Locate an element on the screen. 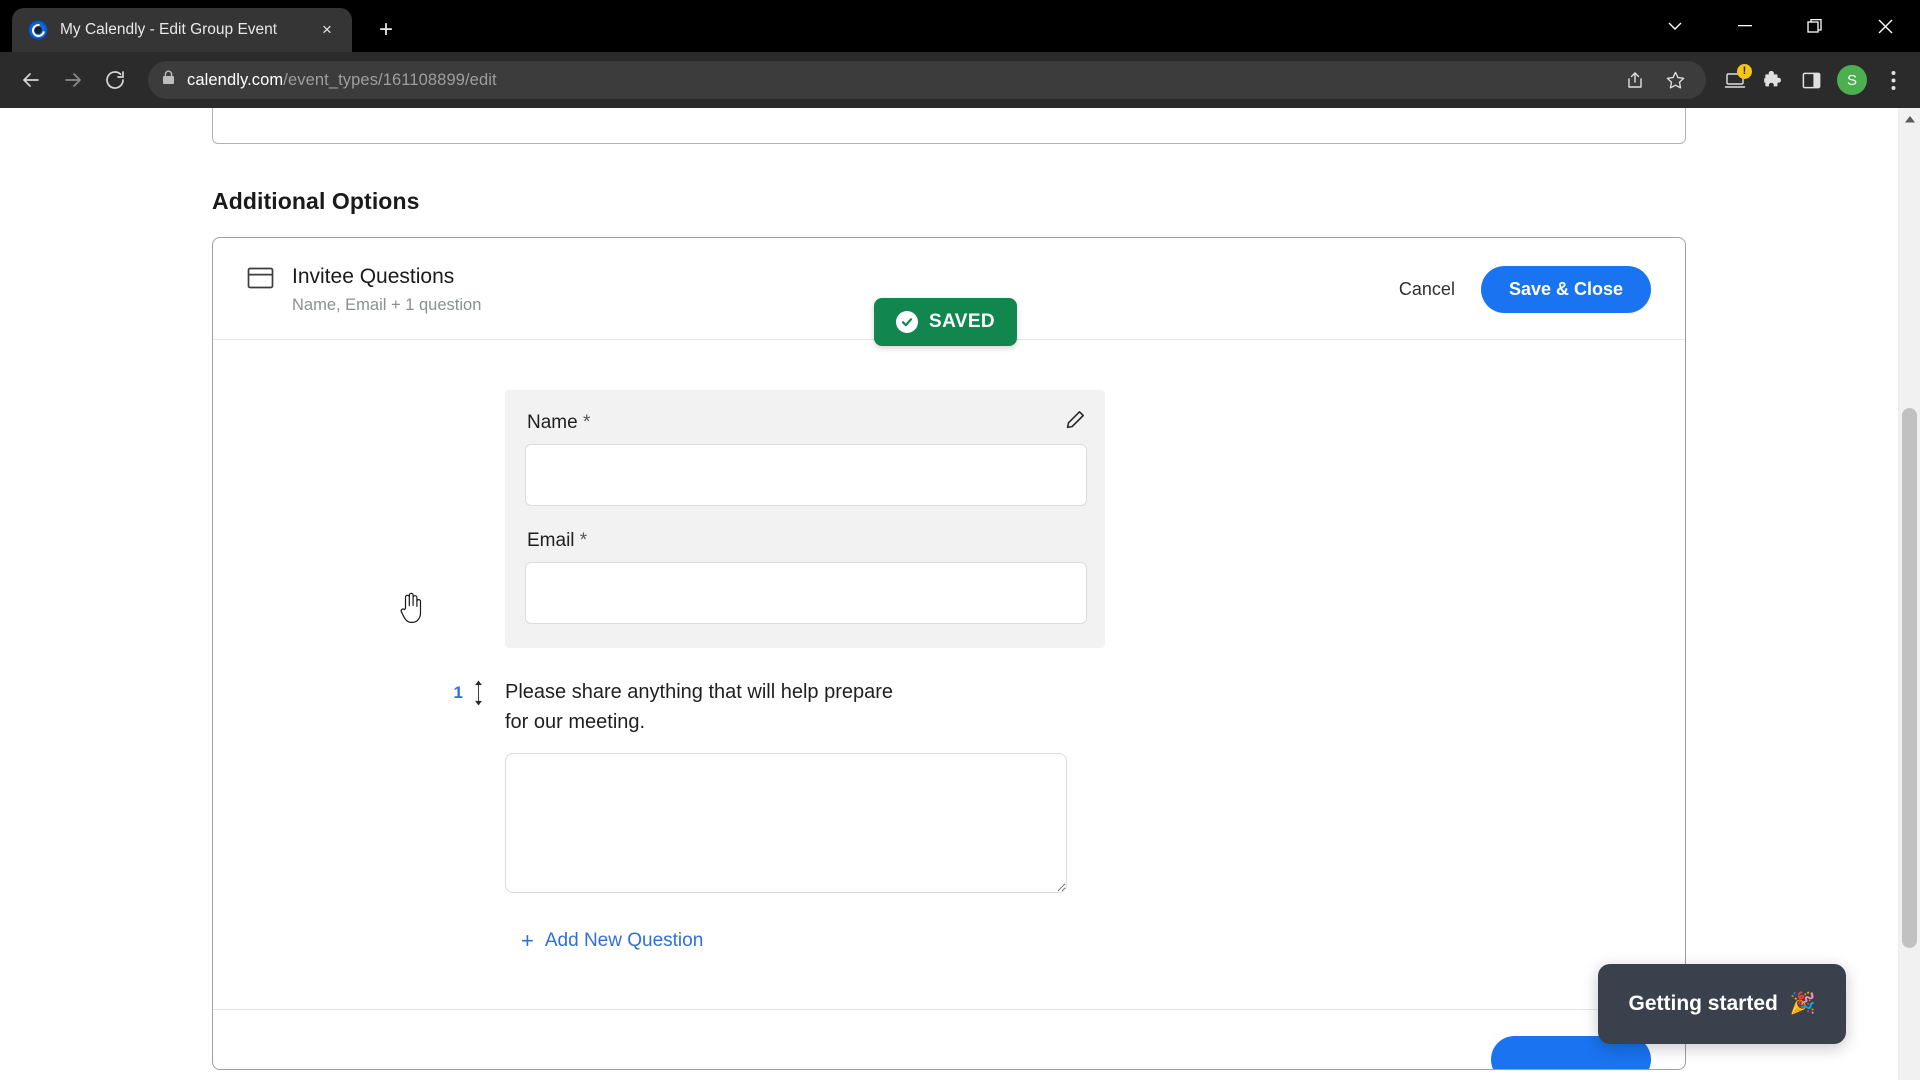 This screenshot has height=1080, width=1920. laptop-update-icon: ! is located at coordinates (1735, 80).